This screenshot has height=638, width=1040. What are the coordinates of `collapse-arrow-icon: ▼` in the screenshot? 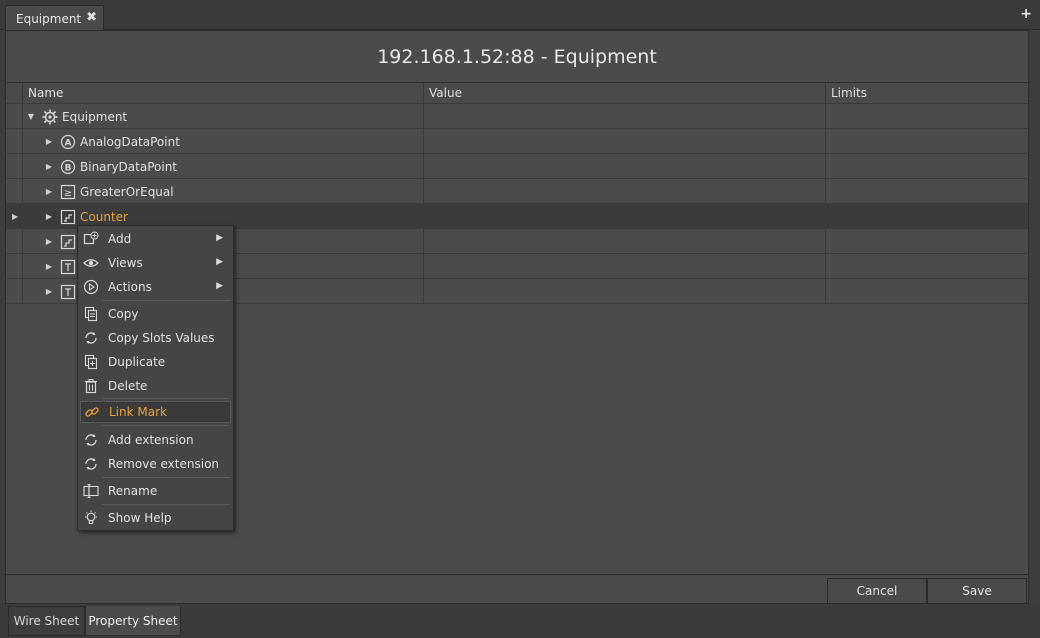 It's located at (31, 116).